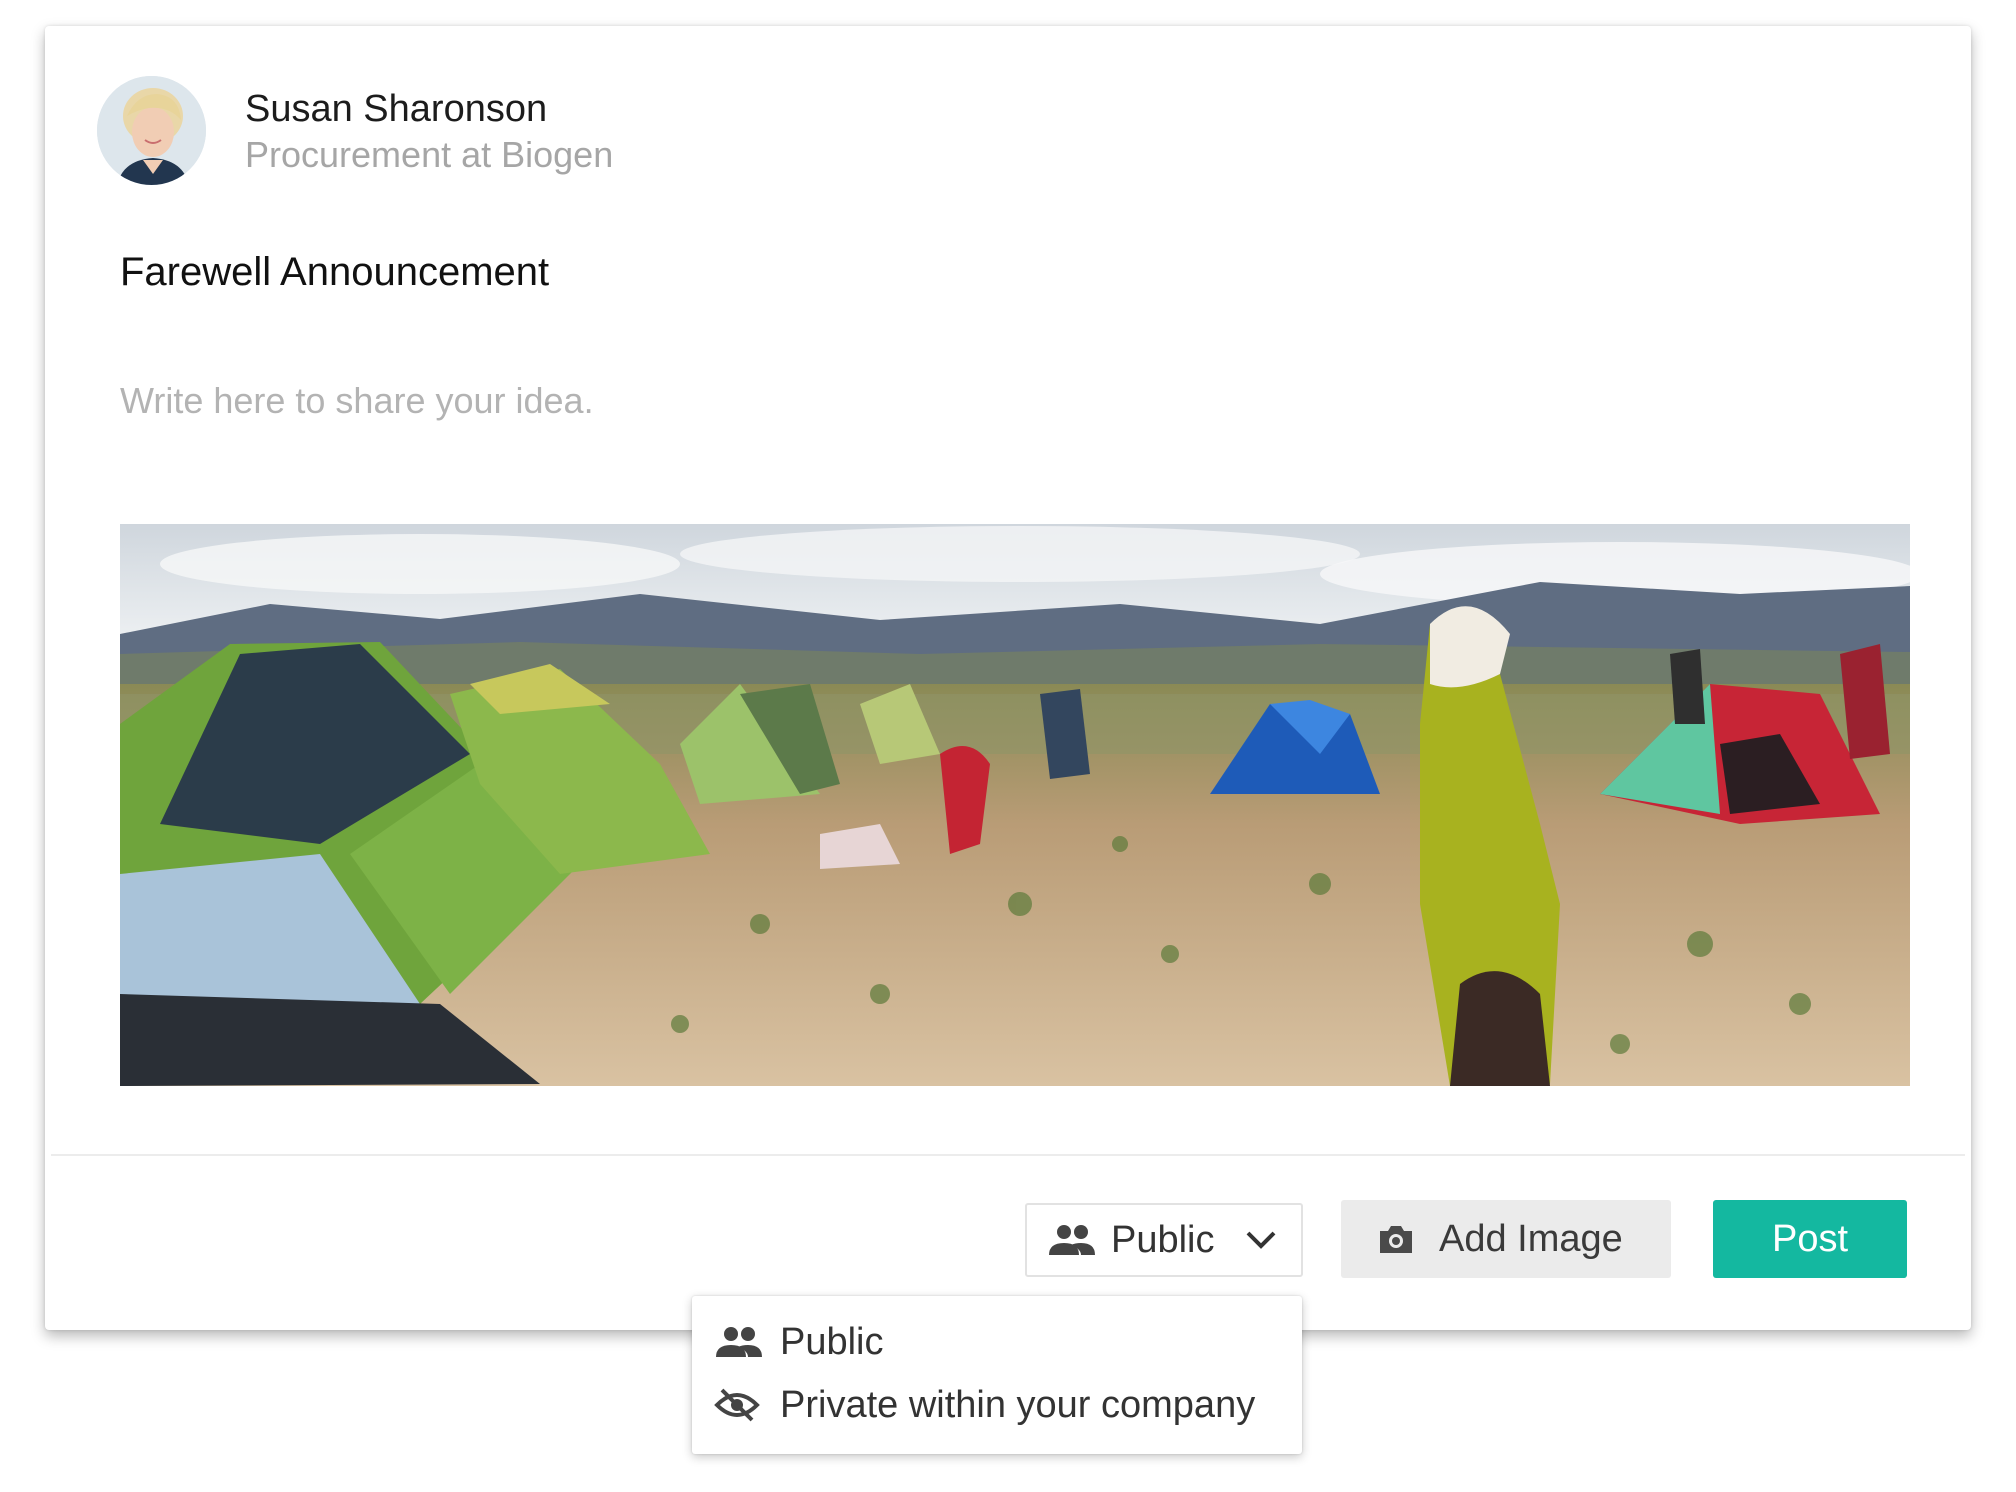  I want to click on menu-item-private: Private within your company, so click(984, 1405).